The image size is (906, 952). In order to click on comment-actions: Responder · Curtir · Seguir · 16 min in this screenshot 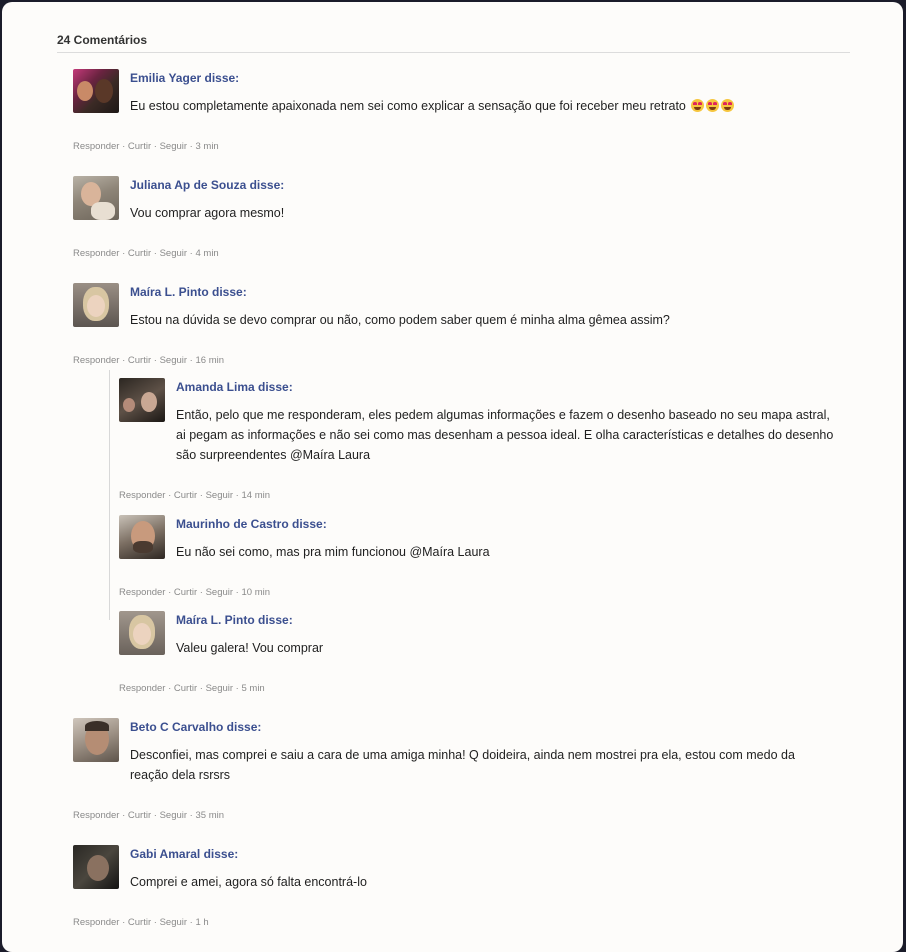, I will do `click(148, 360)`.